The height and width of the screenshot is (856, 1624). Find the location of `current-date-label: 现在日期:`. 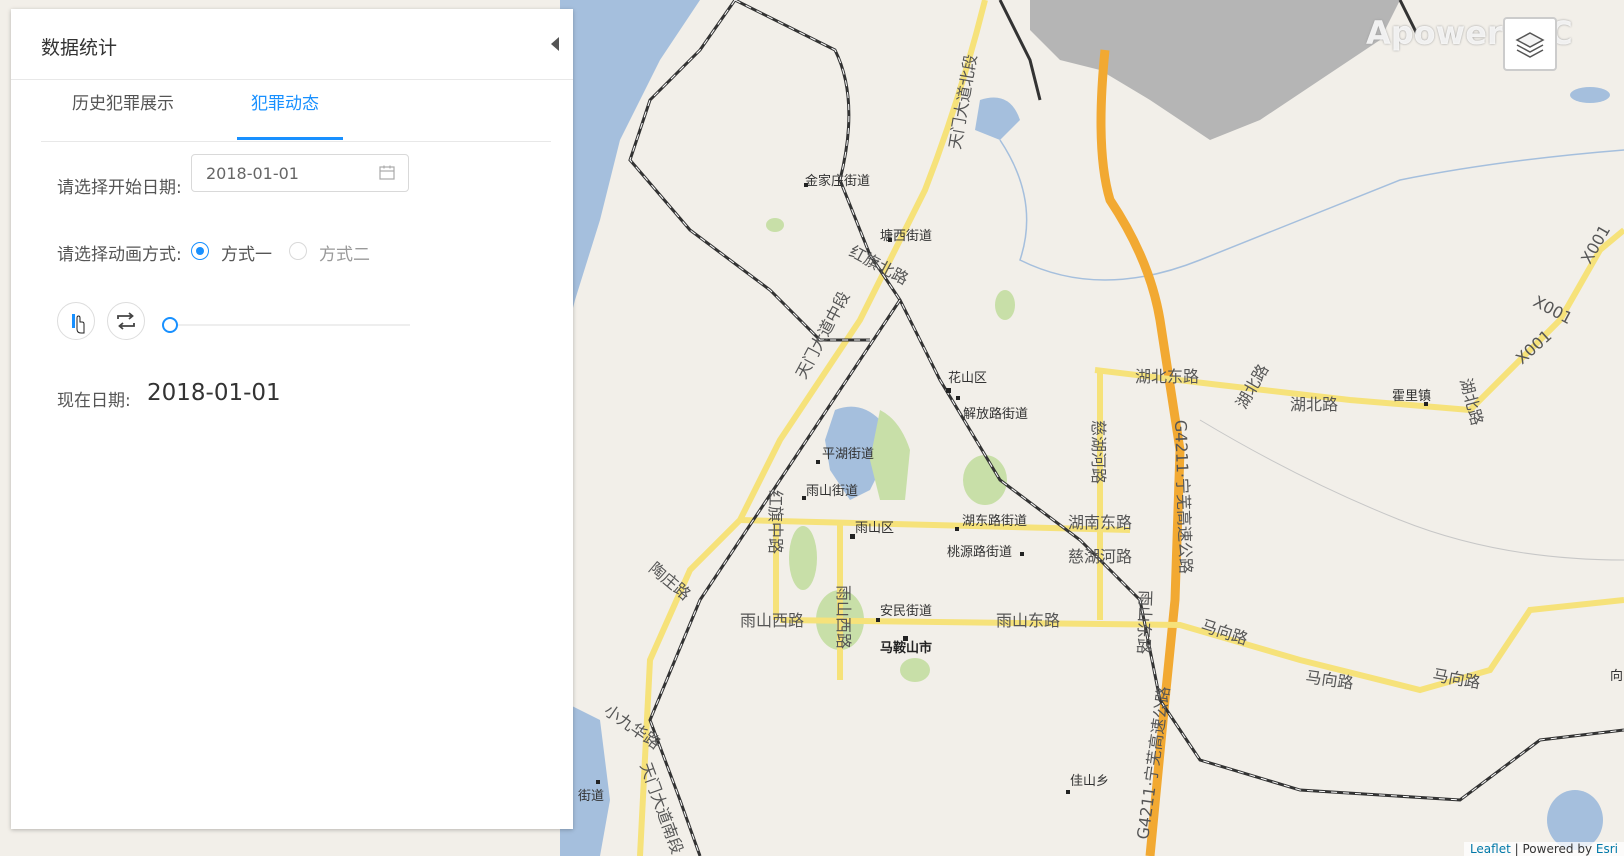

current-date-label: 现在日期: is located at coordinates (94, 401).